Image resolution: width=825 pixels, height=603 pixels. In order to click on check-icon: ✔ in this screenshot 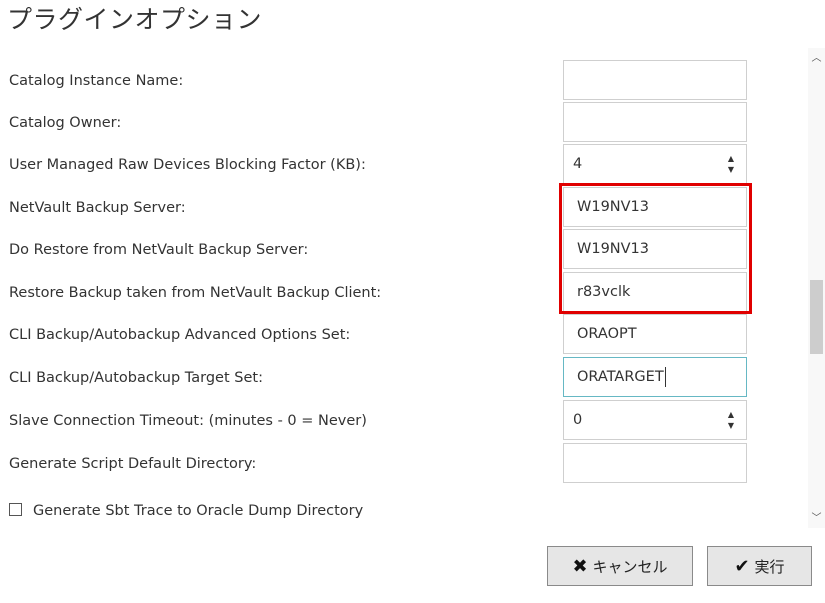, I will do `click(742, 566)`.